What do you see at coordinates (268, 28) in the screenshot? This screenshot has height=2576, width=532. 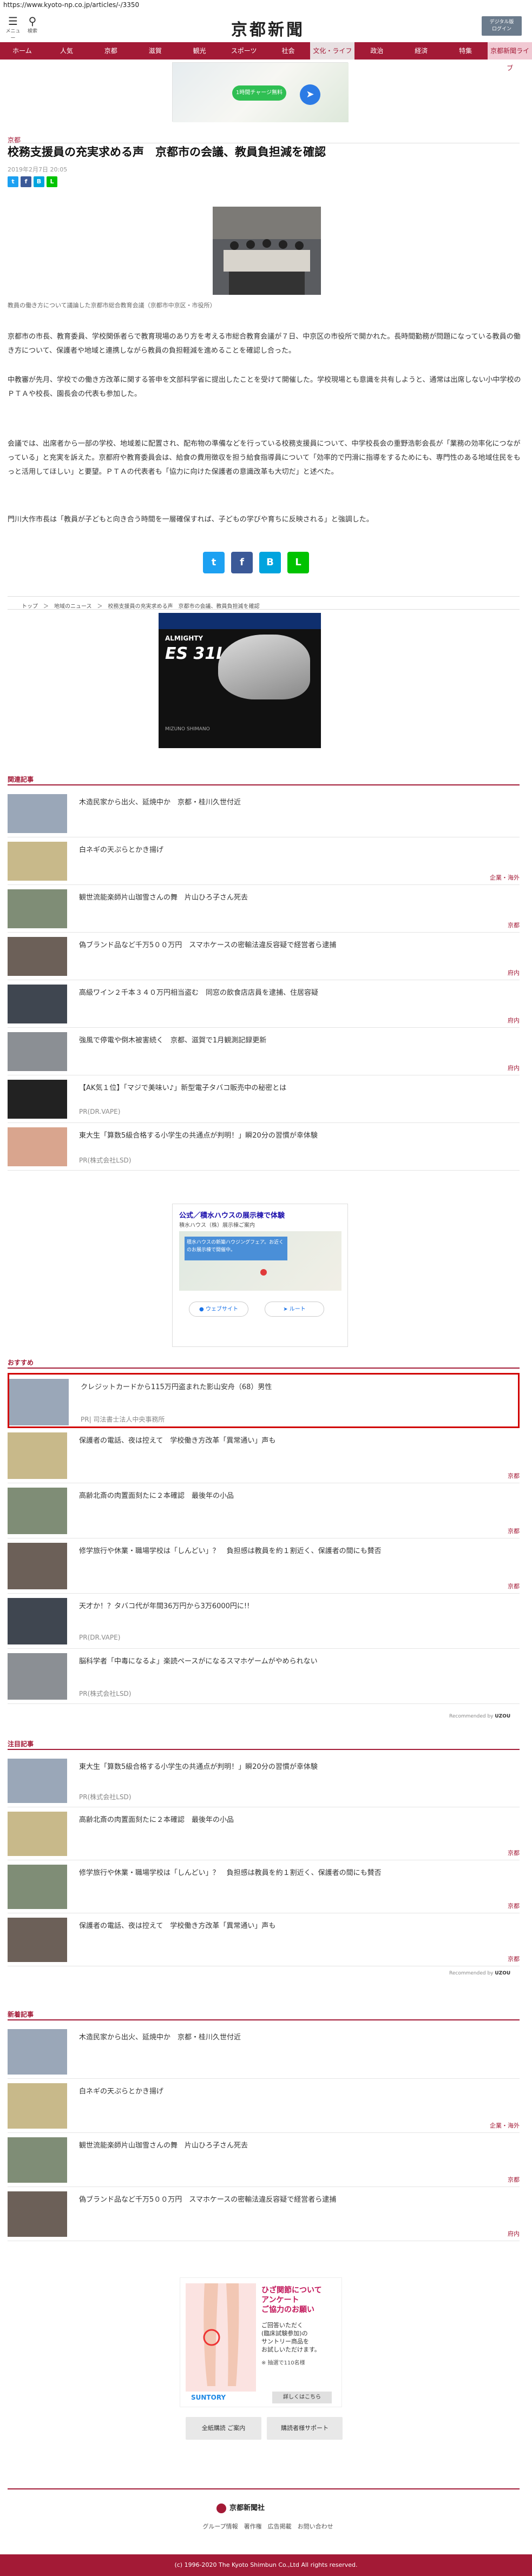 I see `site-logo: 京都新聞` at bounding box center [268, 28].